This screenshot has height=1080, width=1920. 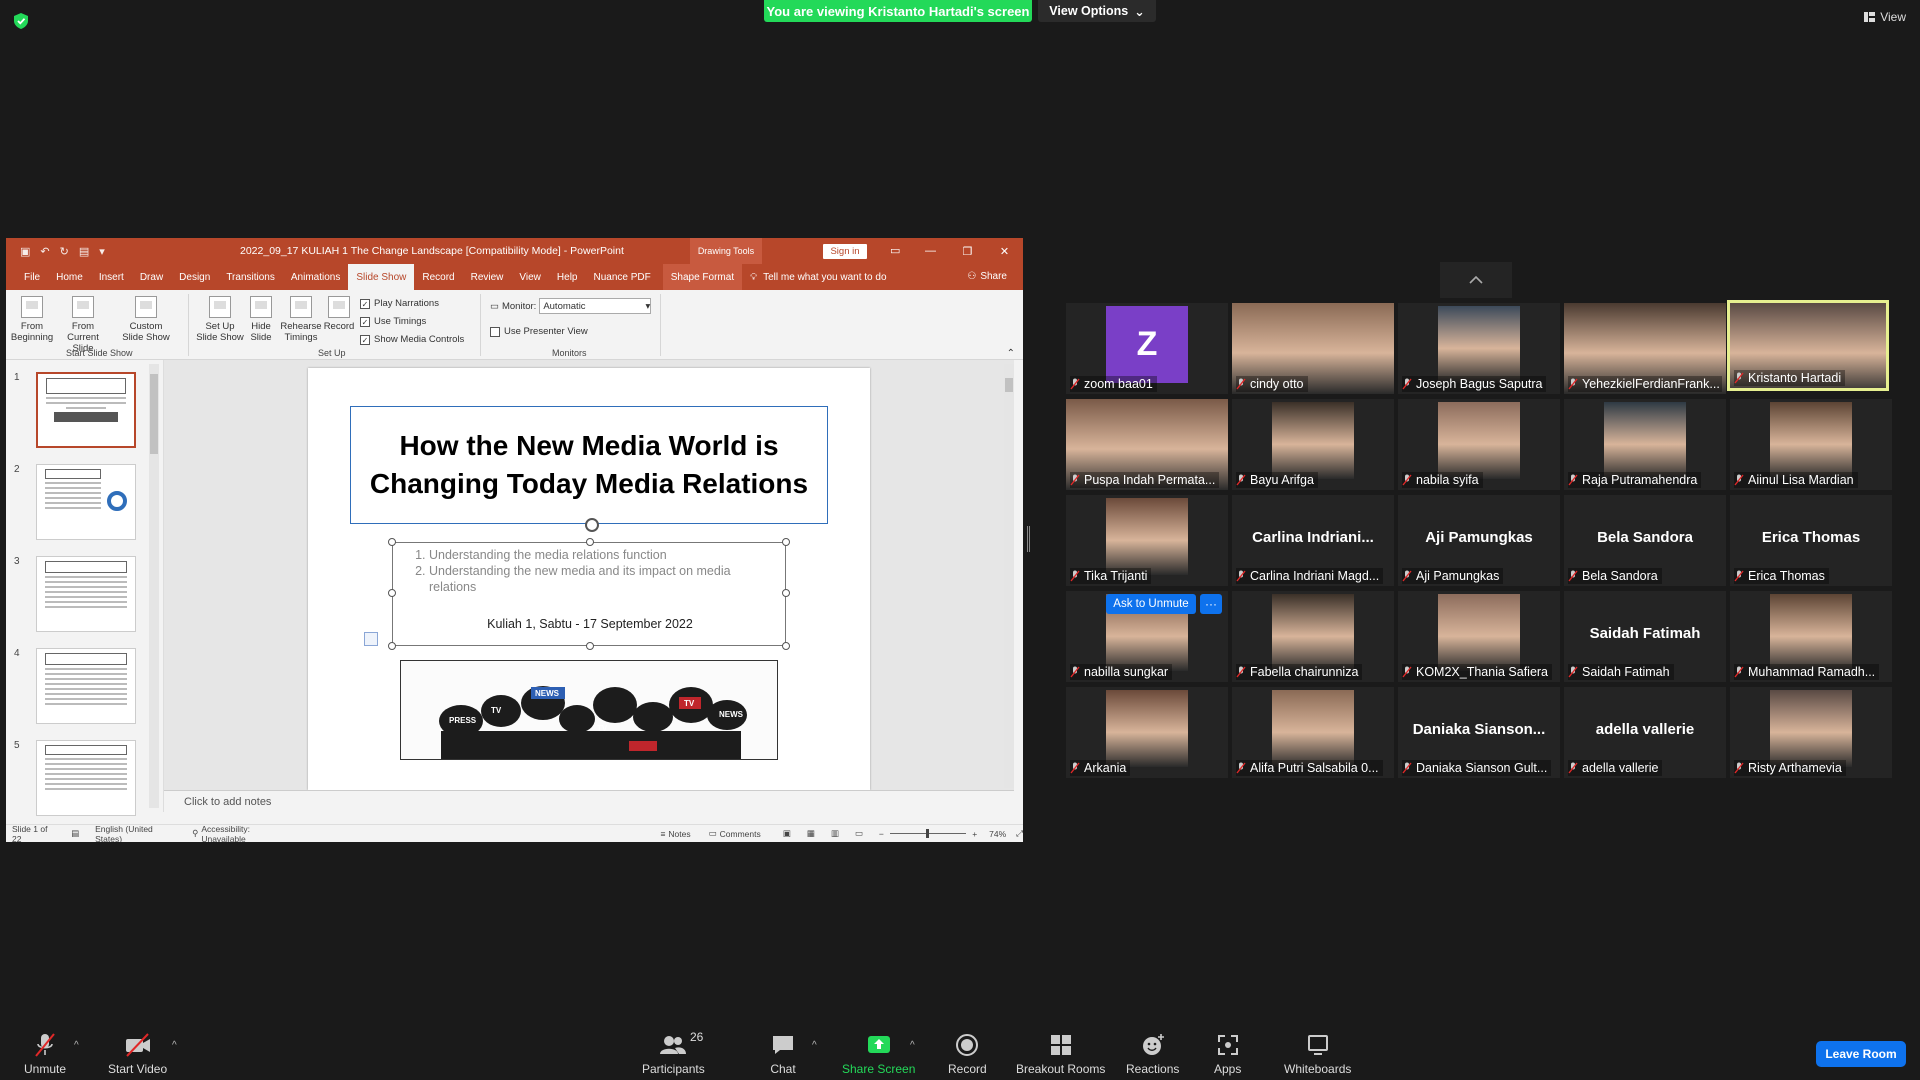 What do you see at coordinates (438, 277) in the screenshot?
I see `tab-record: Record` at bounding box center [438, 277].